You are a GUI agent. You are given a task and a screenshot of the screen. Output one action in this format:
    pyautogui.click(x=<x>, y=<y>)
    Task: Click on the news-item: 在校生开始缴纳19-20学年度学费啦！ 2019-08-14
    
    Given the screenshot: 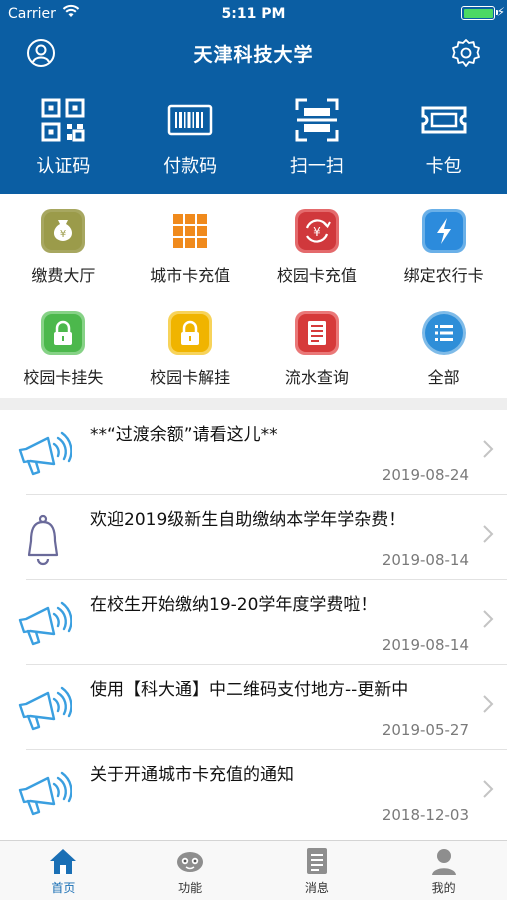 What is the action you would take?
    pyautogui.click(x=253, y=622)
    